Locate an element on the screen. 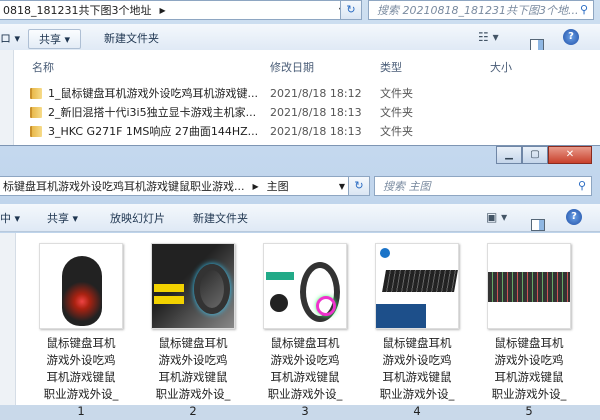 The width and height of the screenshot is (600, 420). window-controls: ▁ ▢ ✕ is located at coordinates (544, 155).